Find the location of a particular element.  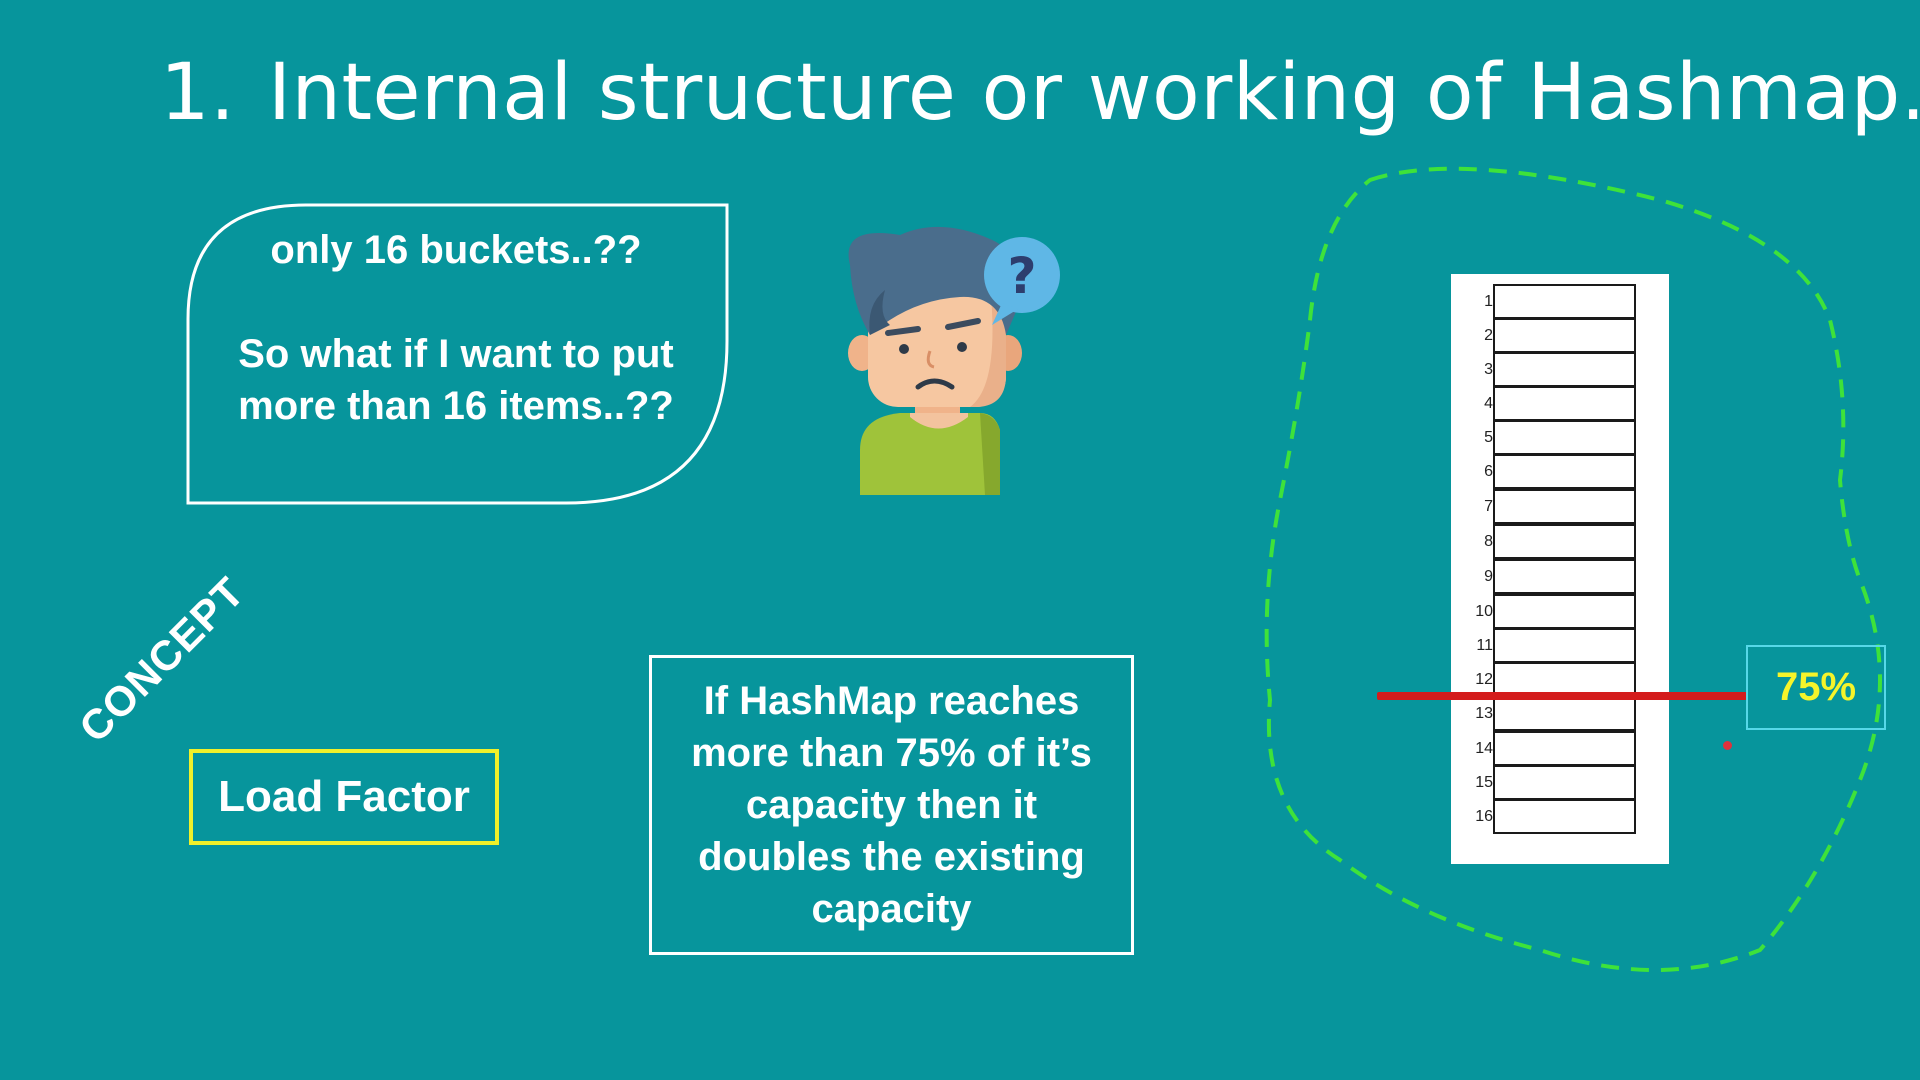

bucket-row: 9 is located at coordinates (1560, 576).